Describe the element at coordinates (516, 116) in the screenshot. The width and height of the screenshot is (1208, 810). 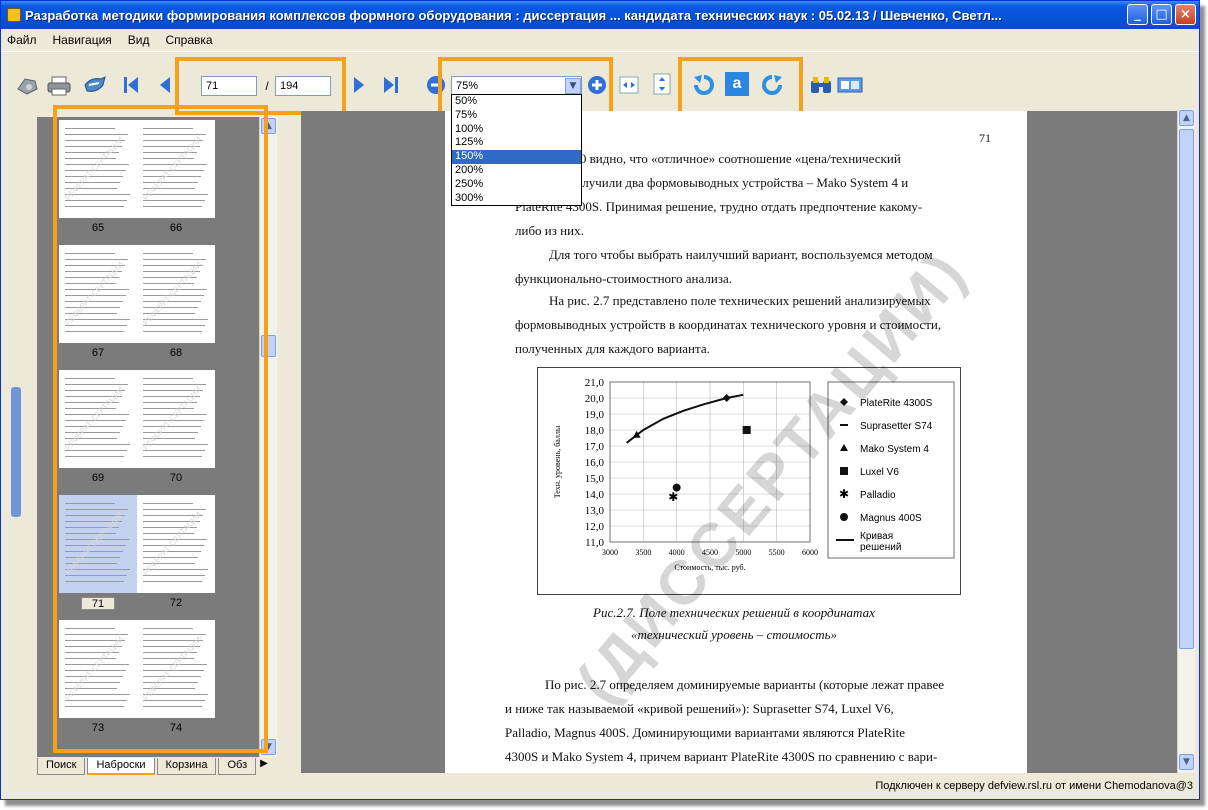
I see `zoom-option: 75%` at that location.